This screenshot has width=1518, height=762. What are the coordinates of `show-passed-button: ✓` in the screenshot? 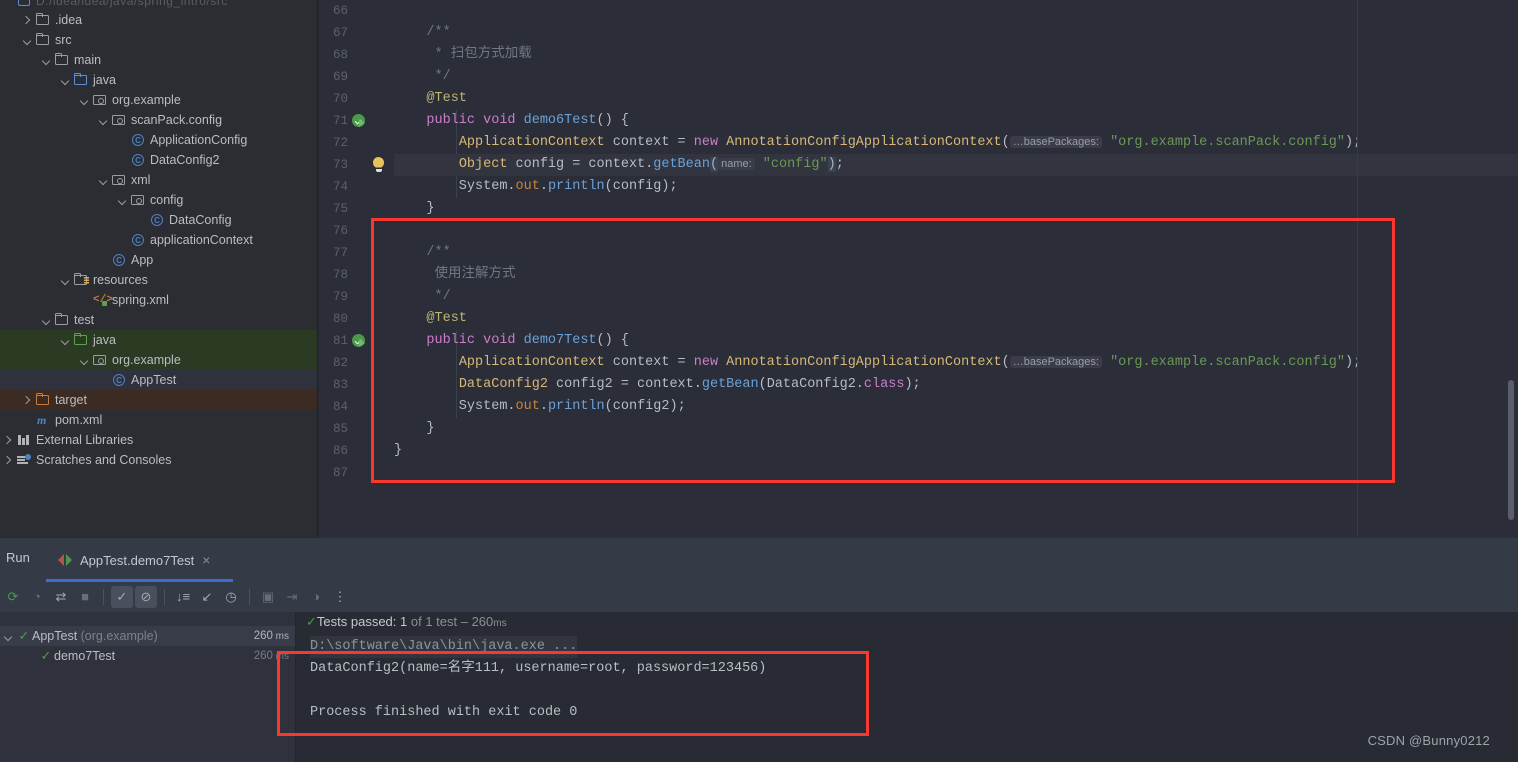 It's located at (122, 597).